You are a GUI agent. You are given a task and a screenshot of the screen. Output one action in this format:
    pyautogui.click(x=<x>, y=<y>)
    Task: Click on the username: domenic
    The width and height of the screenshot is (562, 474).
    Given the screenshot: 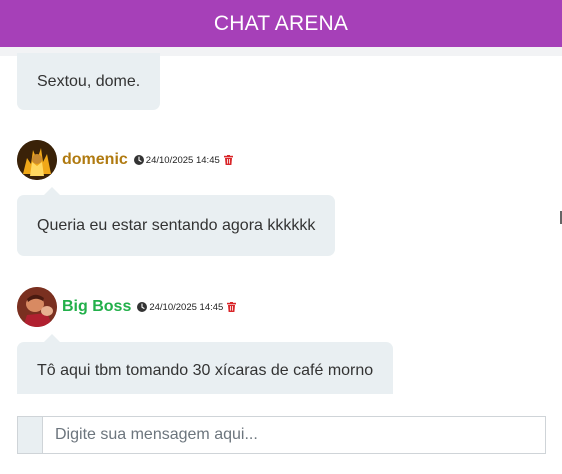 What is the action you would take?
    pyautogui.click(x=95, y=160)
    